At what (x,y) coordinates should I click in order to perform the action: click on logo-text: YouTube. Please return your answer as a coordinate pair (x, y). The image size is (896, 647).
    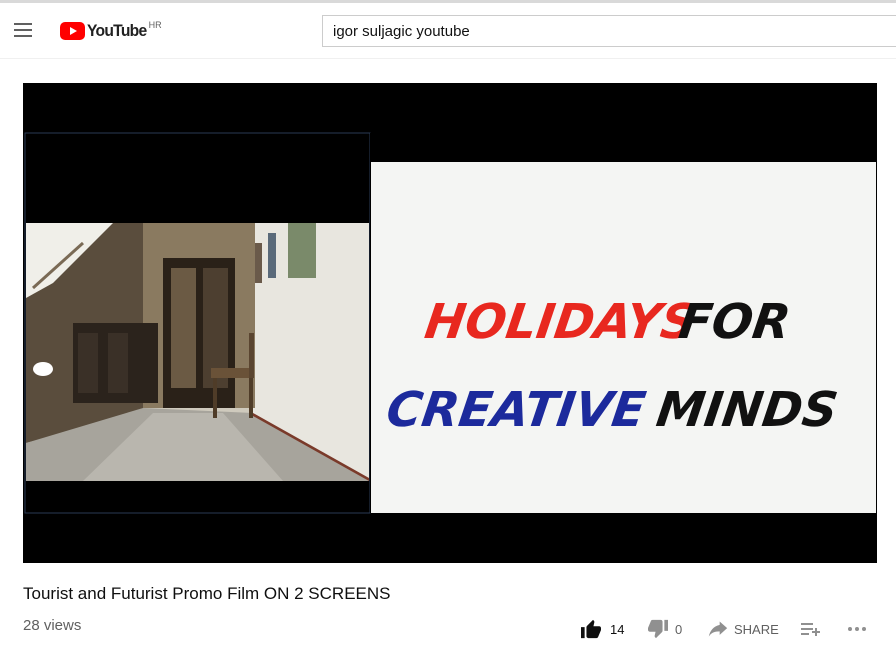
    Looking at the image, I should click on (117, 30).